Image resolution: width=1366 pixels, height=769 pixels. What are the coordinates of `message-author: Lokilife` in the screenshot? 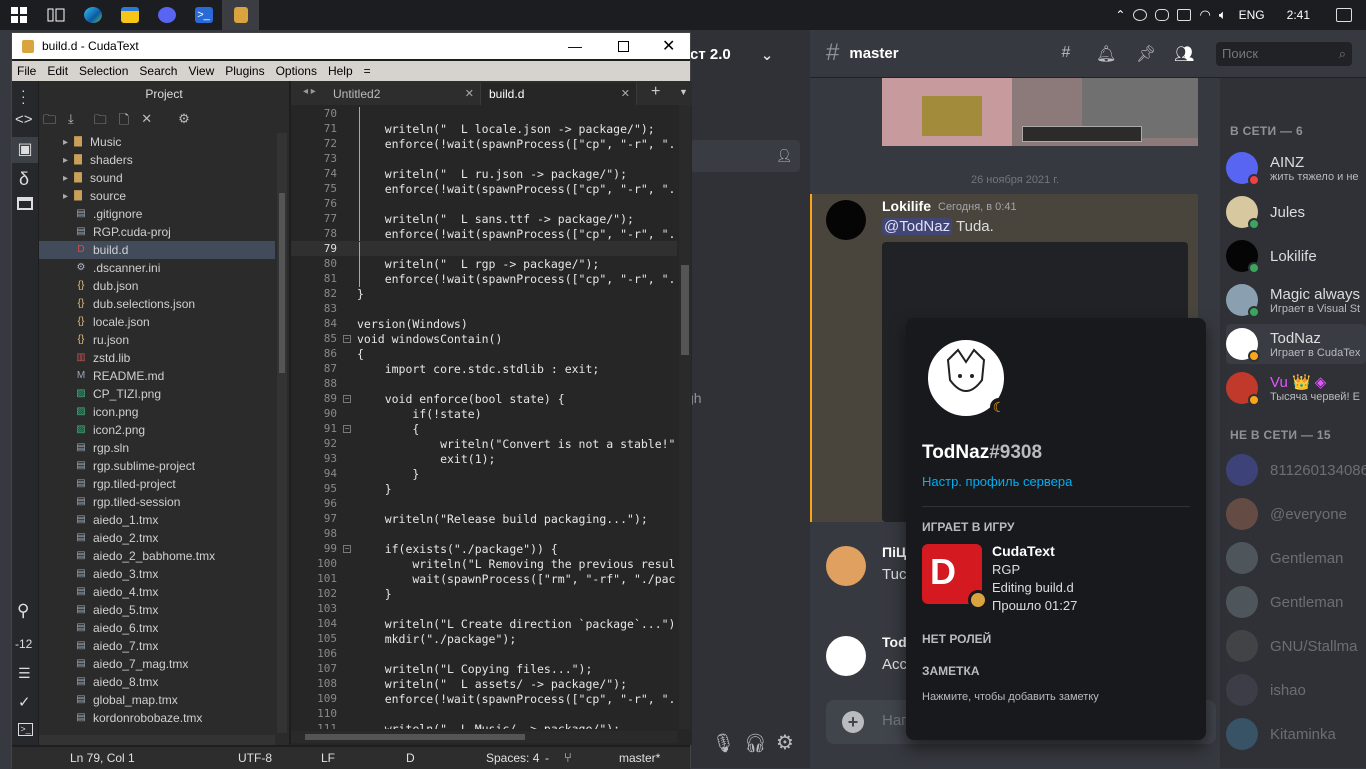 It's located at (906, 206).